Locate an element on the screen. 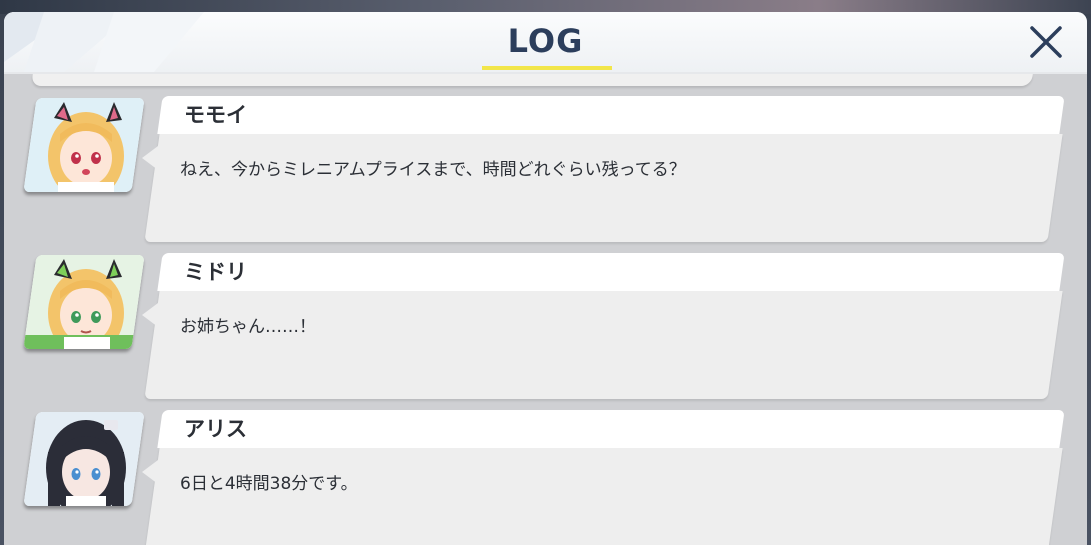 The height and width of the screenshot is (545, 1091). momoi-avatar is located at coordinates (84, 145).